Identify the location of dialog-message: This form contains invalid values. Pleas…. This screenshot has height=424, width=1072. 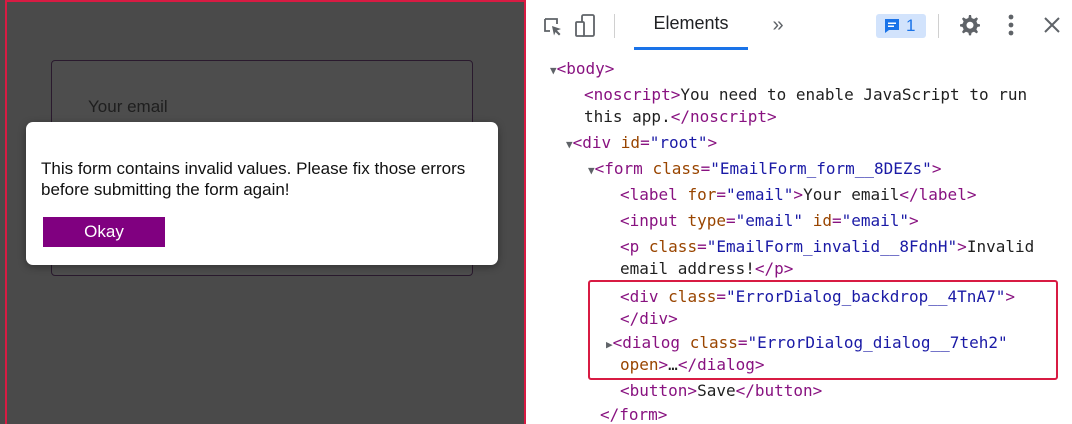
(253, 179).